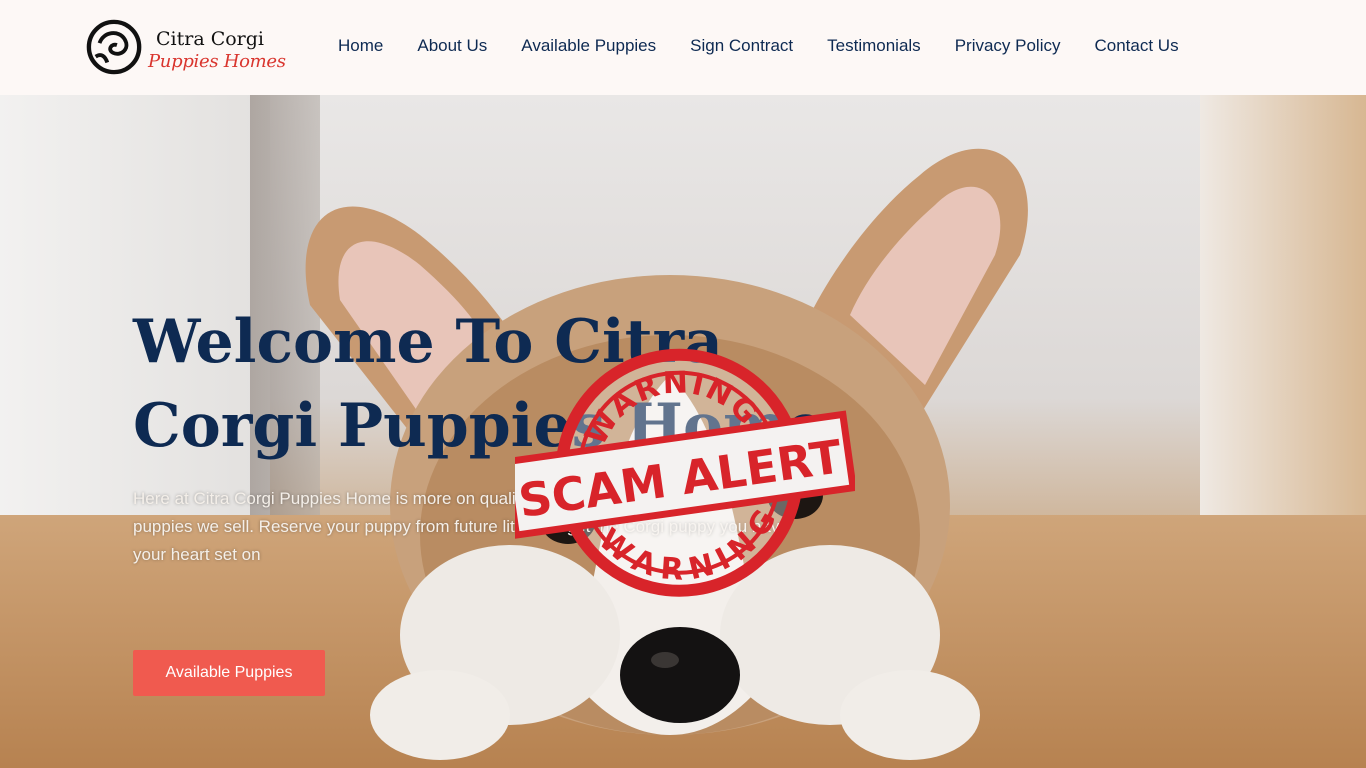 The height and width of the screenshot is (768, 1366). I want to click on nav-testimonials: Testimonials, so click(874, 46).